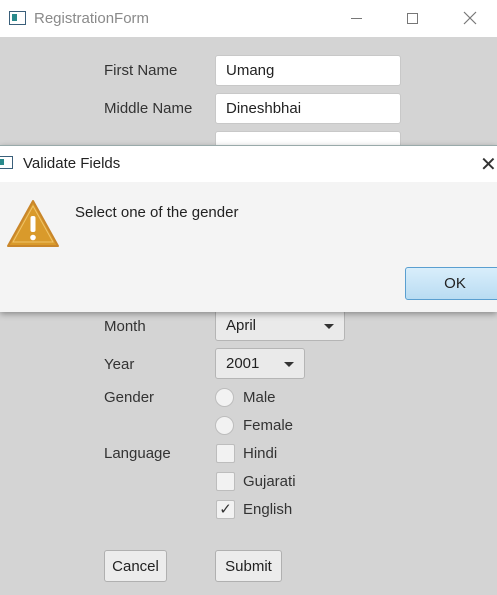 Image resolution: width=497 pixels, height=595 pixels. What do you see at coordinates (248, 18) in the screenshot?
I see `window-titlebar: RegistrationForm` at bounding box center [248, 18].